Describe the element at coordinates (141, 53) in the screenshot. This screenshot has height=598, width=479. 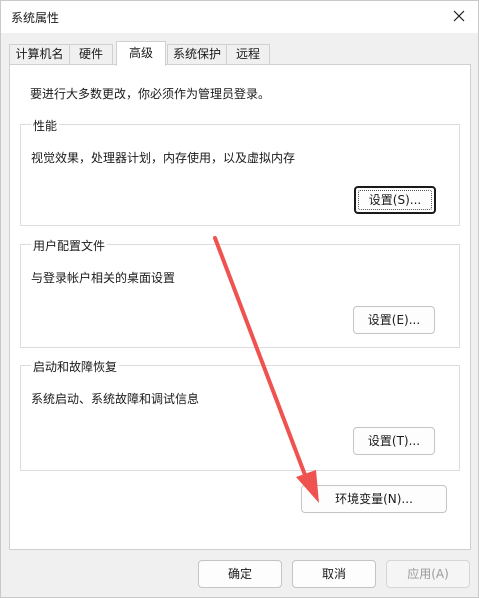
I see `tab-advanced: 高级` at that location.